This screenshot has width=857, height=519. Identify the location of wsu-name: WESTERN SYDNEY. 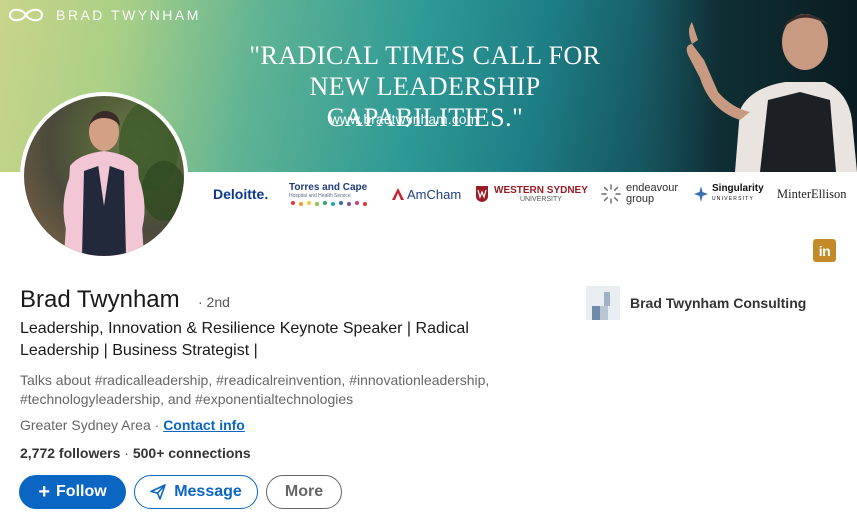
(541, 190).